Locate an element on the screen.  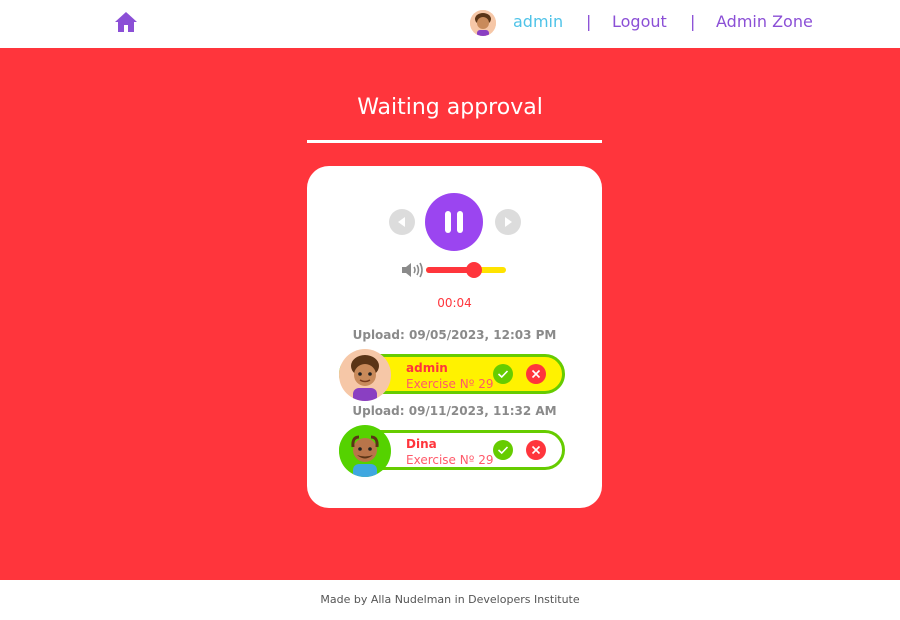
previous-button is located at coordinates (402, 222).